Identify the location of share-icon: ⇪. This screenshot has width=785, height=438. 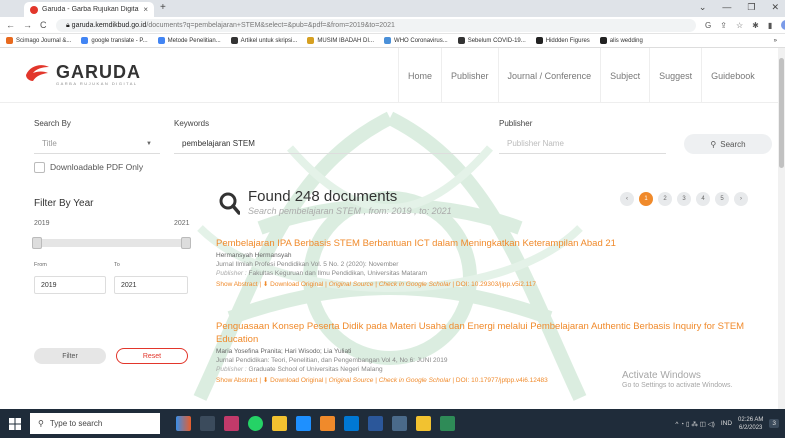
(723, 25).